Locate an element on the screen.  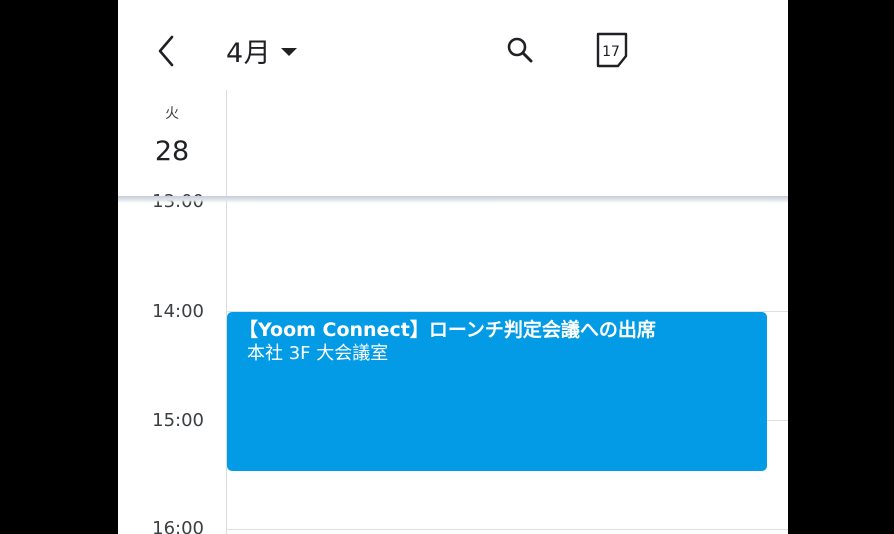
hour-label-16: 16:00 is located at coordinates (178, 526).